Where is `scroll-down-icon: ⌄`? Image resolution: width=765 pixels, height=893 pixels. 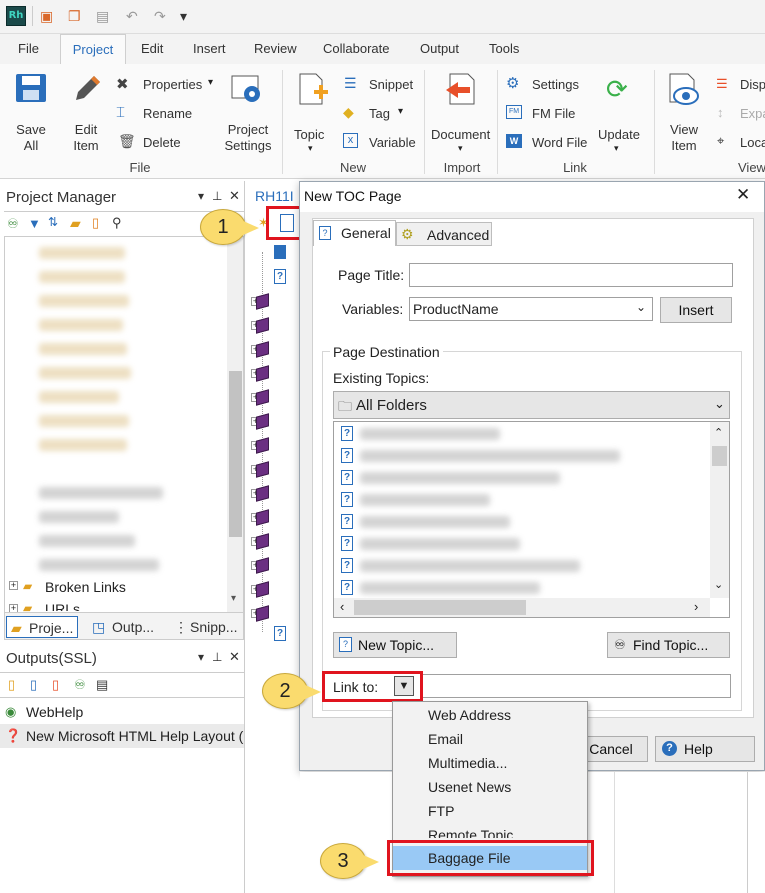 scroll-down-icon: ⌄ is located at coordinates (718, 584).